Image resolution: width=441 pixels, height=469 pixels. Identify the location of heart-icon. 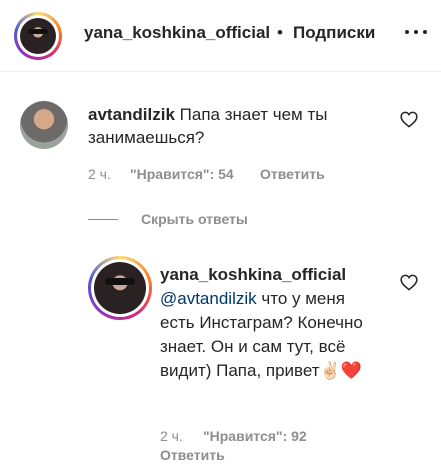
(409, 119).